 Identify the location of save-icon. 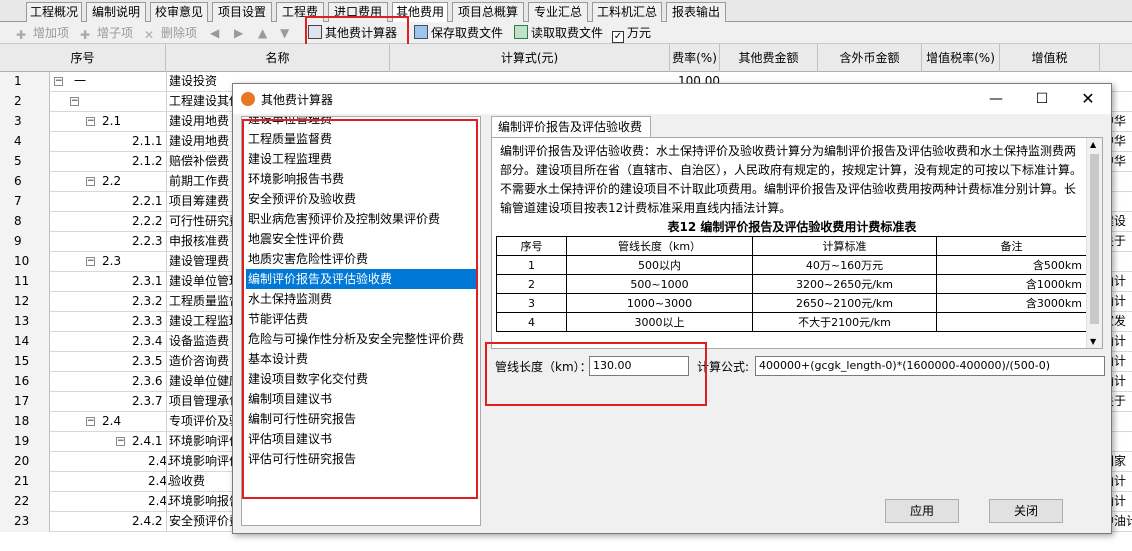
(421, 32).